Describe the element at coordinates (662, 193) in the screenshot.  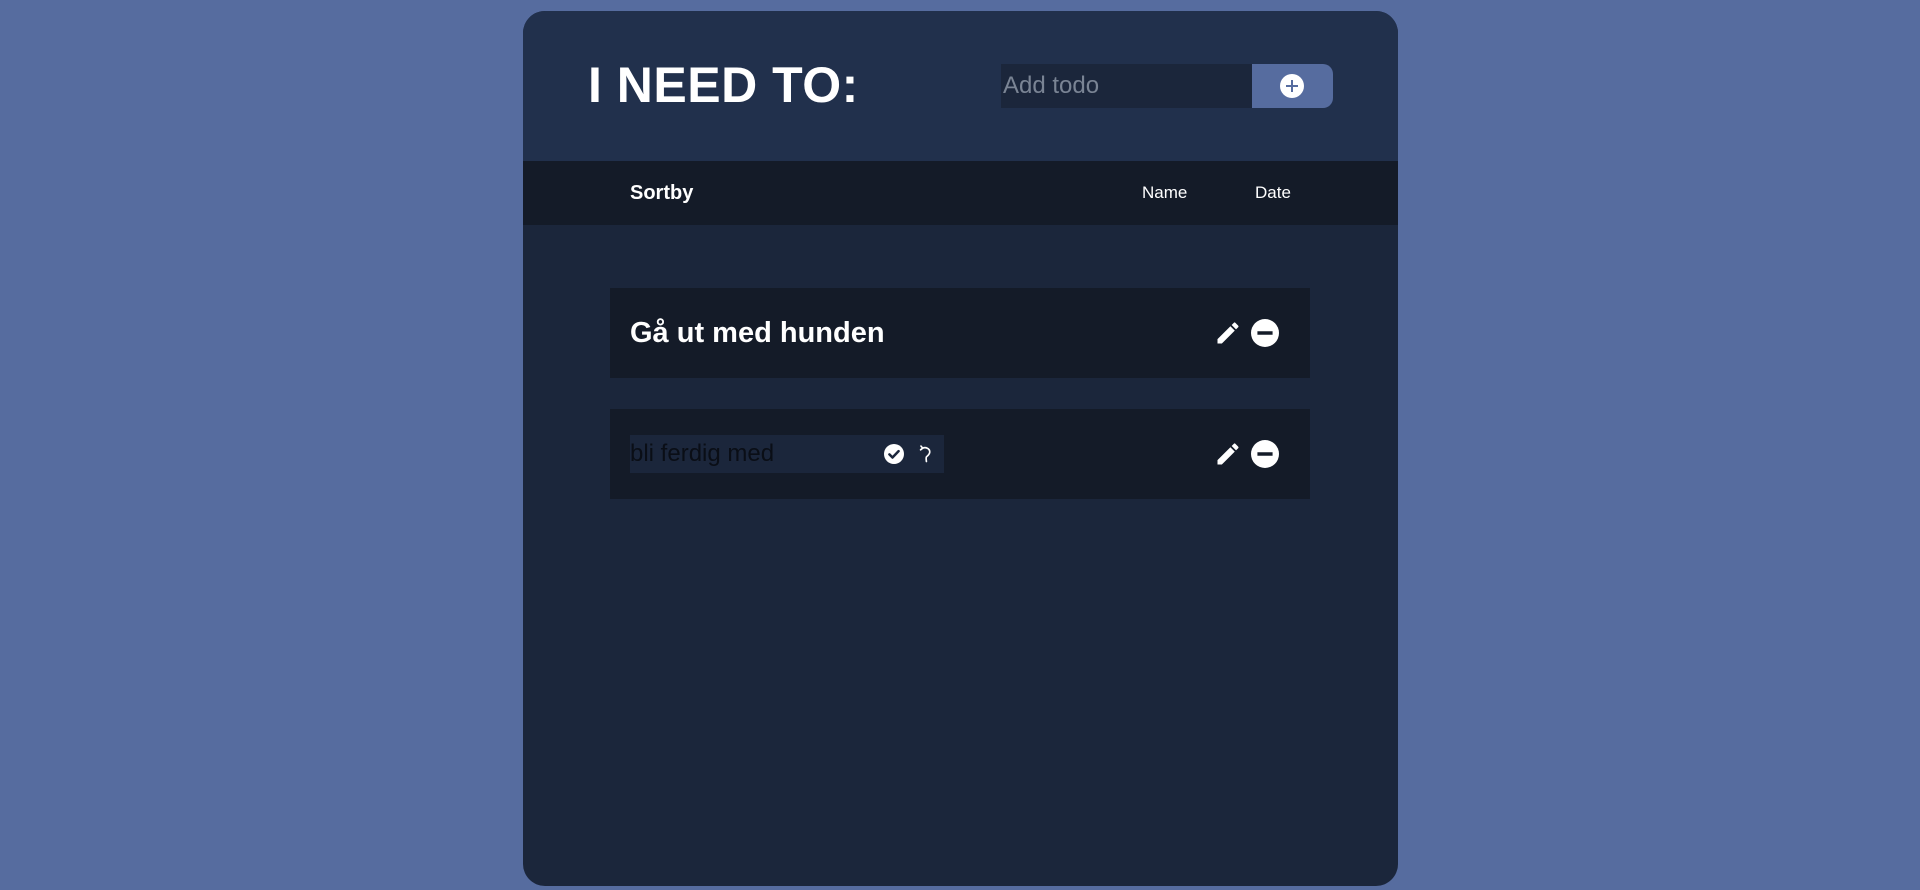
I see `sort-label: Sortby` at that location.